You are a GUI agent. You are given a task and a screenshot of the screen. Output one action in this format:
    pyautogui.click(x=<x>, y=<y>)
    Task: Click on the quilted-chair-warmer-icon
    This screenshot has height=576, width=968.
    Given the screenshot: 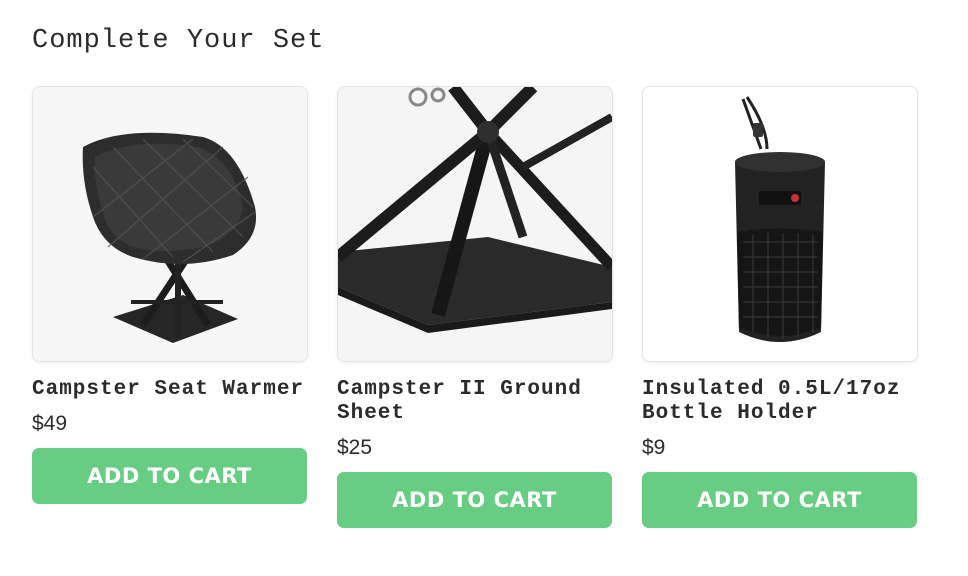 What is the action you would take?
    pyautogui.click(x=170, y=224)
    